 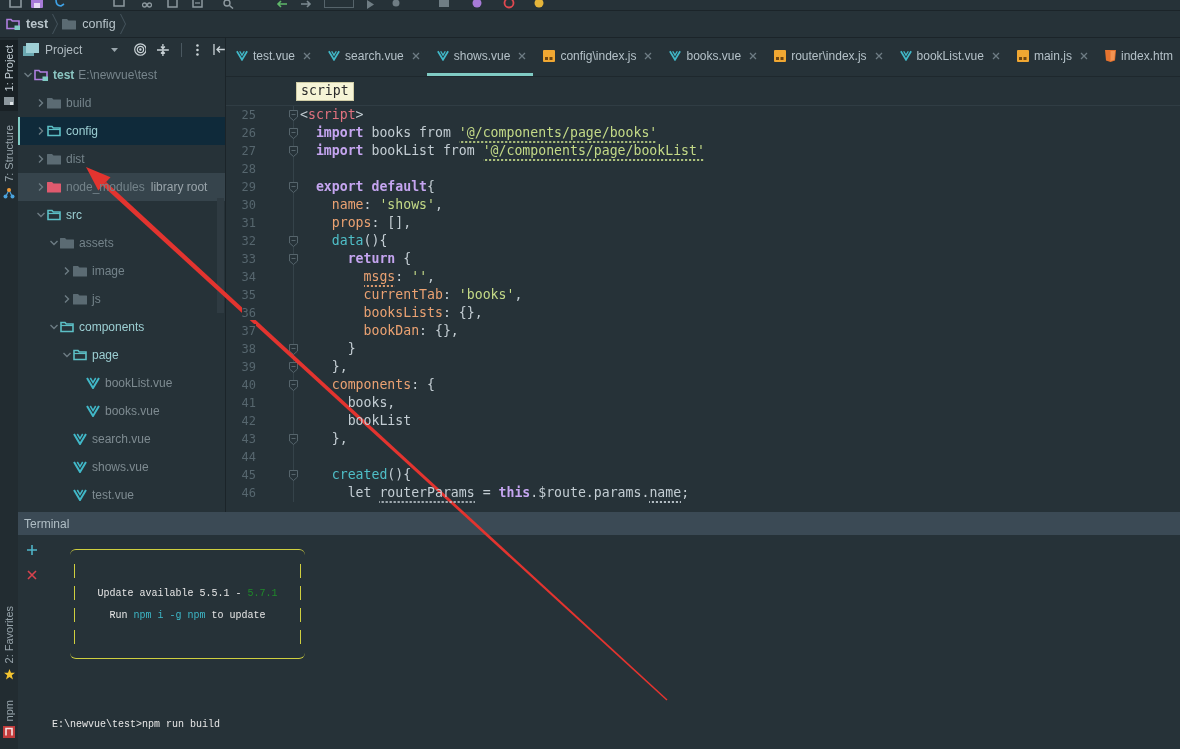 I want to click on ring-icon, so click(x=509, y=4).